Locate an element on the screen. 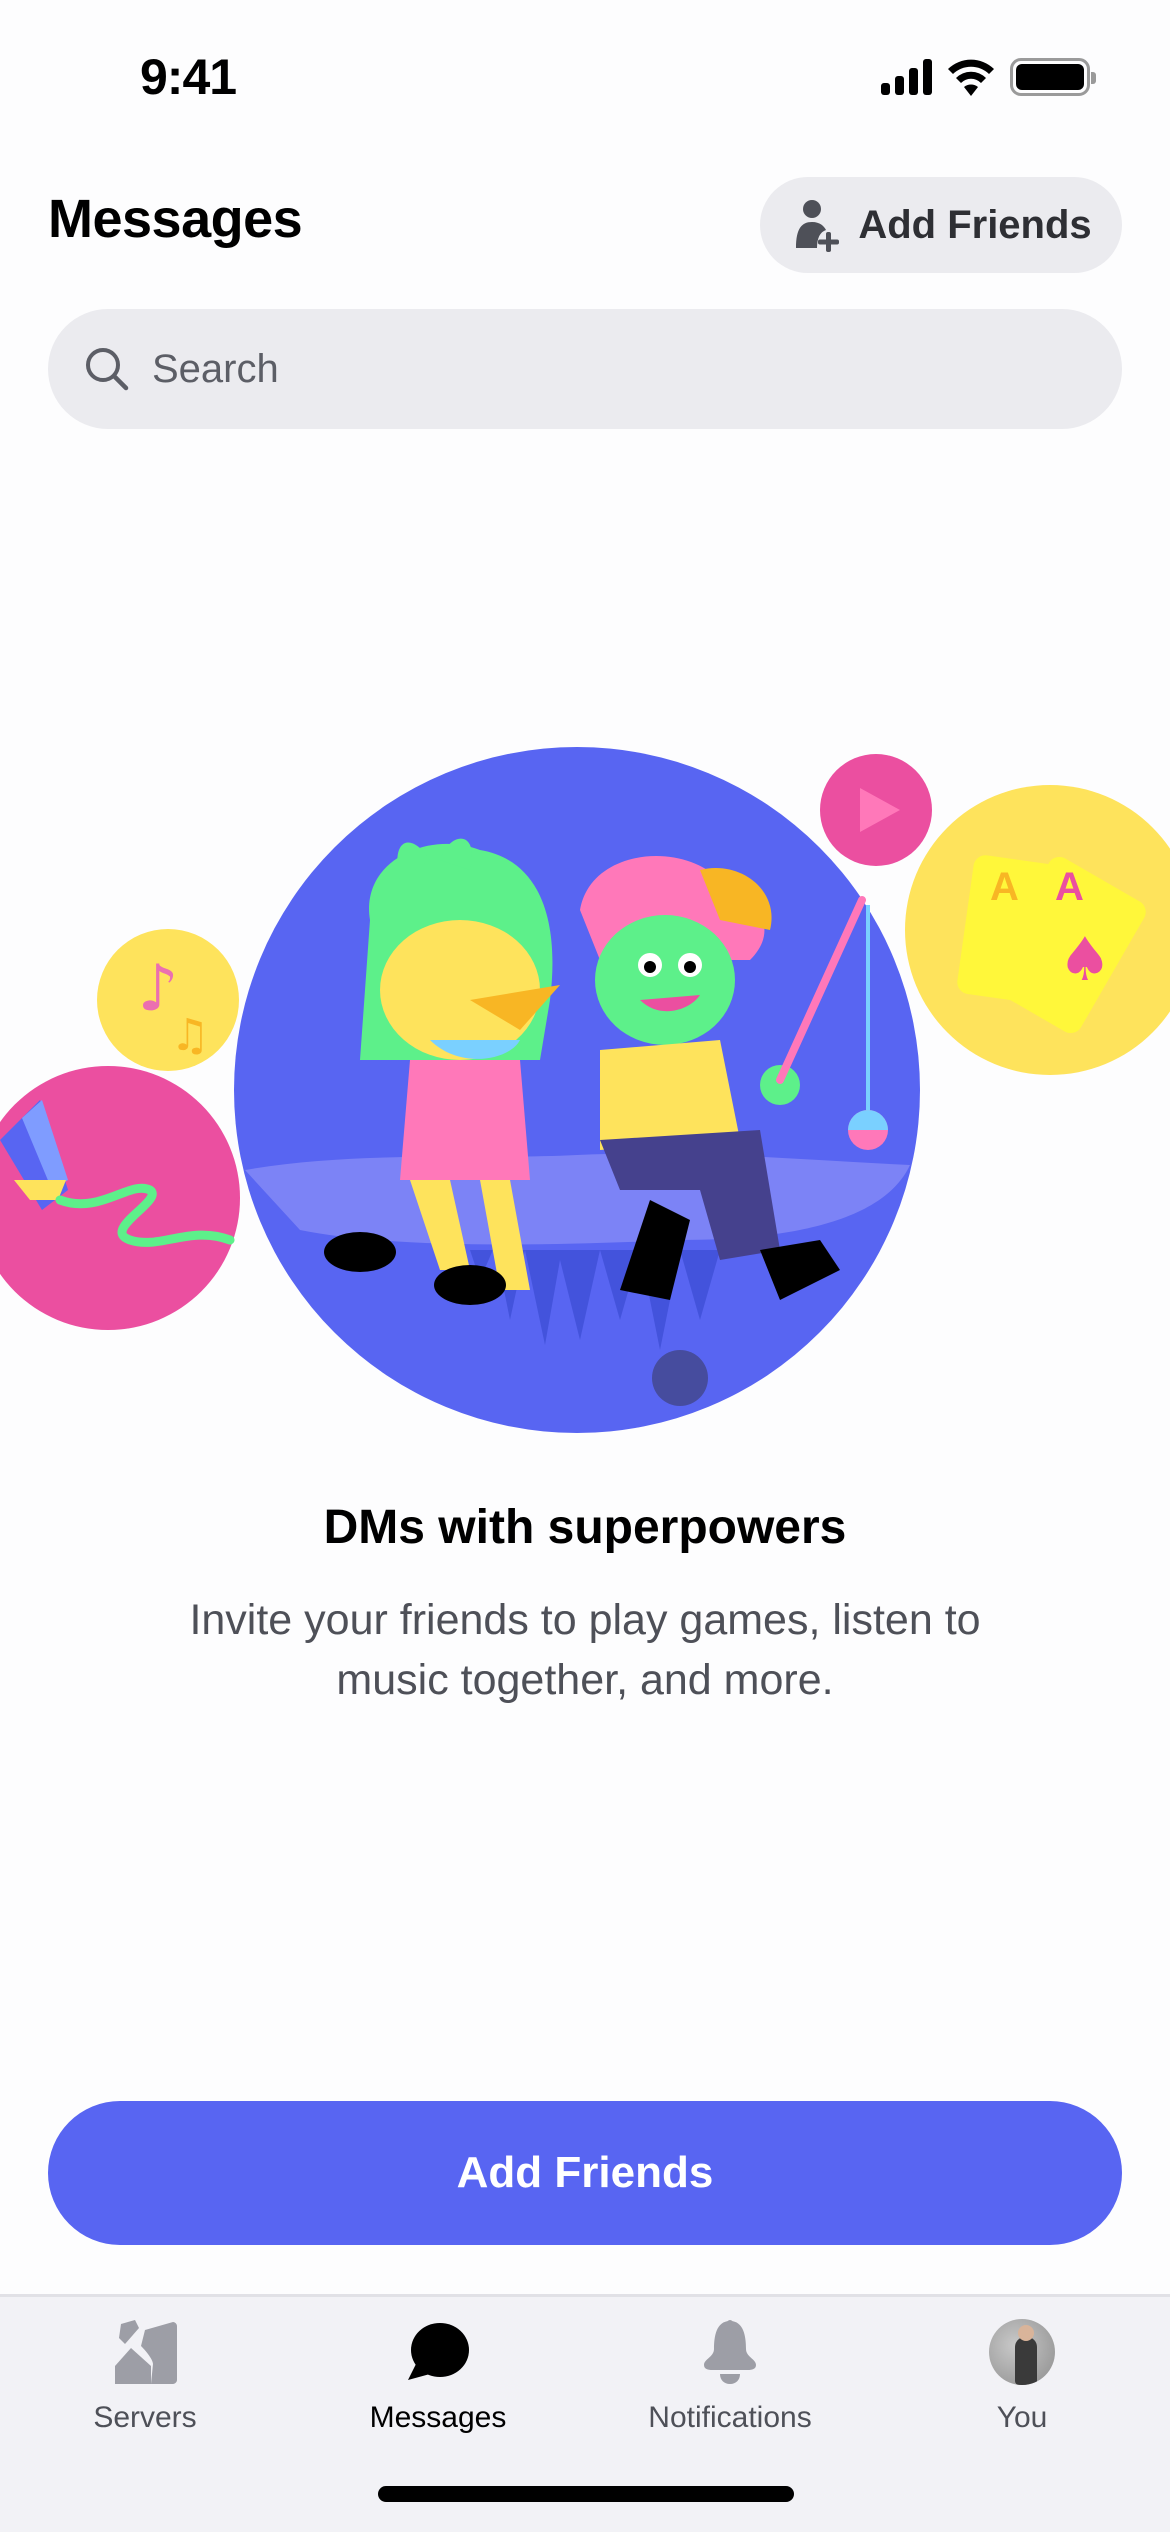  search-icon is located at coordinates (107, 369).